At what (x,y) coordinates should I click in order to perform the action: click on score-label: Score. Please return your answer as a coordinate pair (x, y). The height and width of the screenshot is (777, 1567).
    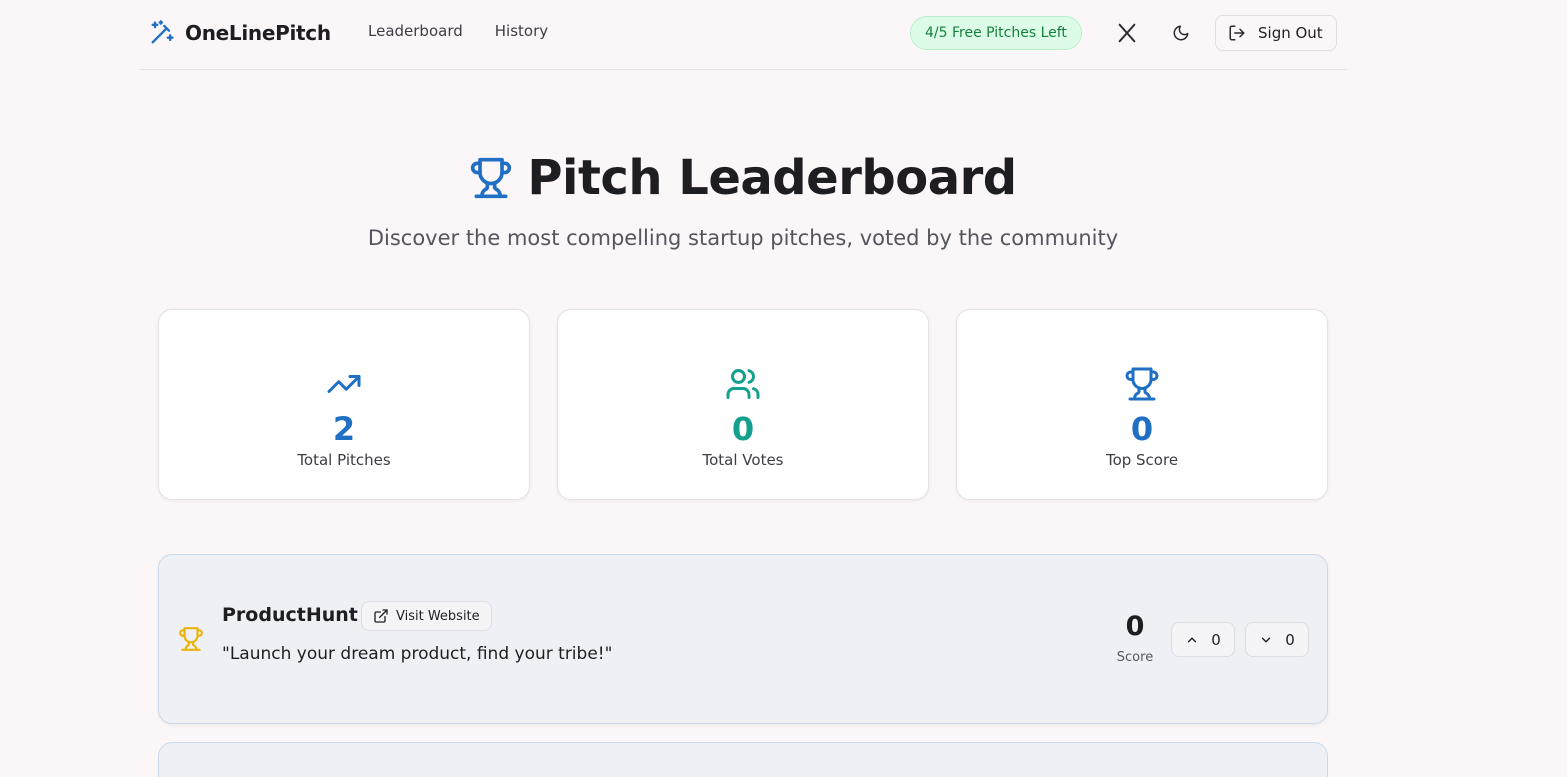
    Looking at the image, I should click on (1135, 657).